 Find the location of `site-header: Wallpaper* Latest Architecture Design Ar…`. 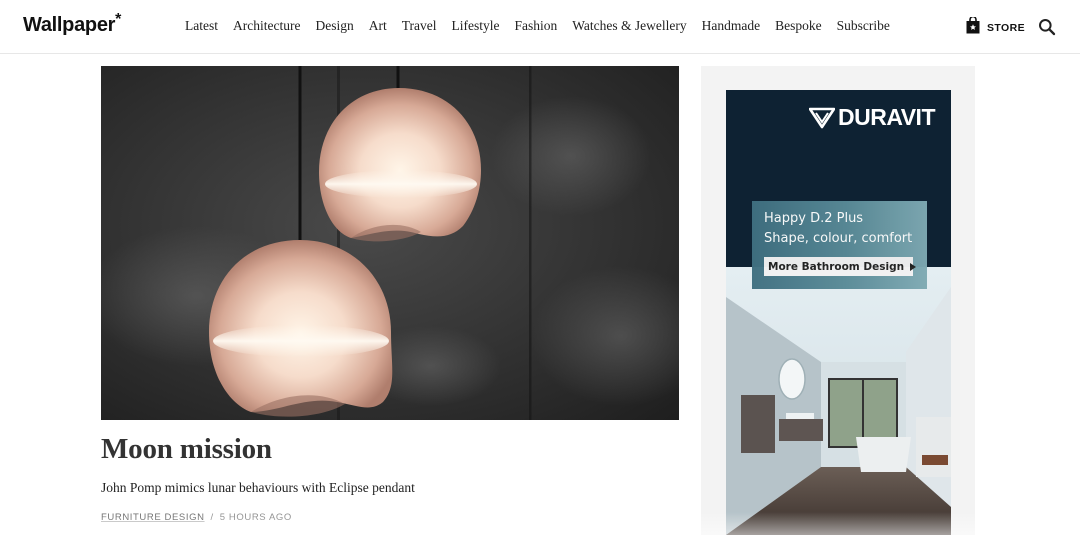

site-header: Wallpaper* Latest Architecture Design Ar… is located at coordinates (540, 27).